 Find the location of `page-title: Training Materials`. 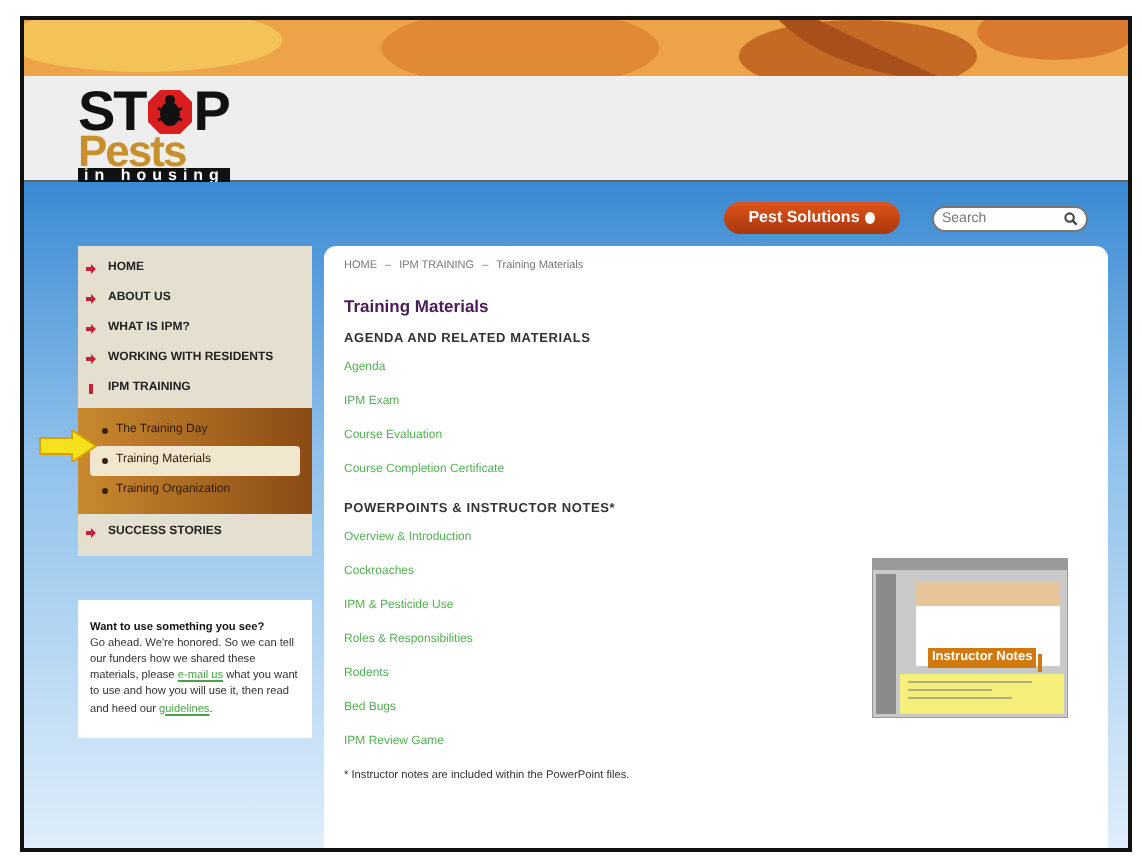

page-title: Training Materials is located at coordinates (417, 307).